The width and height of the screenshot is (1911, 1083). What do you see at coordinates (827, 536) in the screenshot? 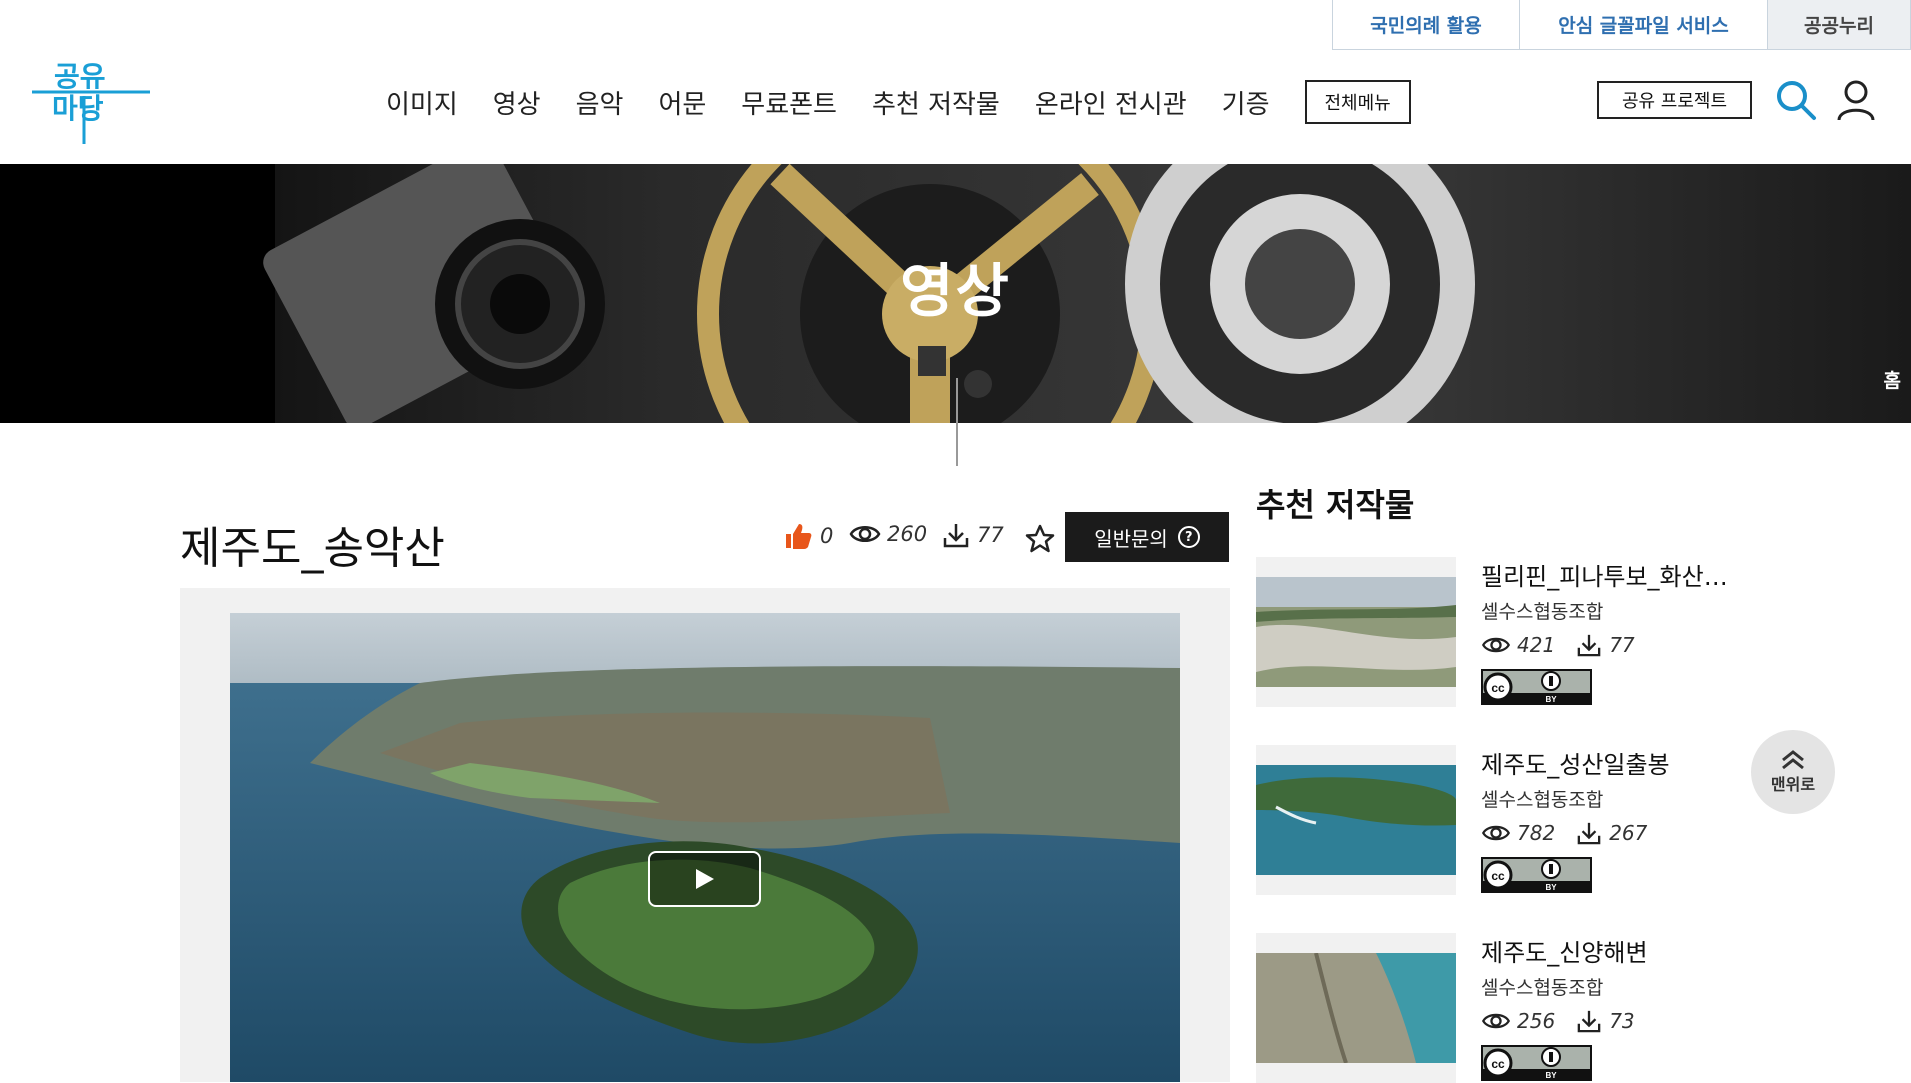
I see `like-count: 0` at bounding box center [827, 536].